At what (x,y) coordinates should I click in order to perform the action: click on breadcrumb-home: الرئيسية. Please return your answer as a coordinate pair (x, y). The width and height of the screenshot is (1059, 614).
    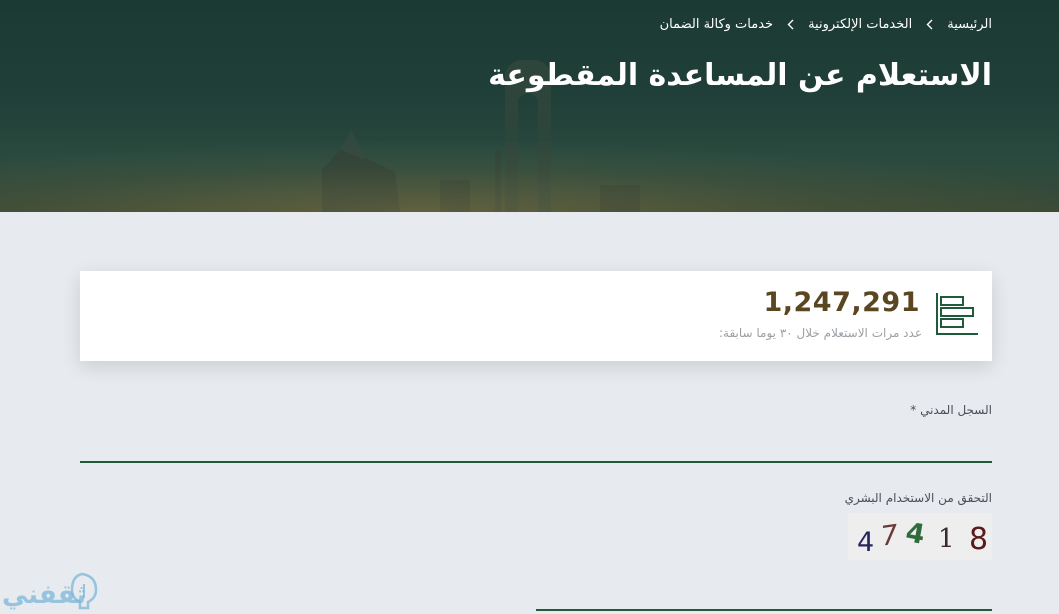
    Looking at the image, I should click on (969, 24).